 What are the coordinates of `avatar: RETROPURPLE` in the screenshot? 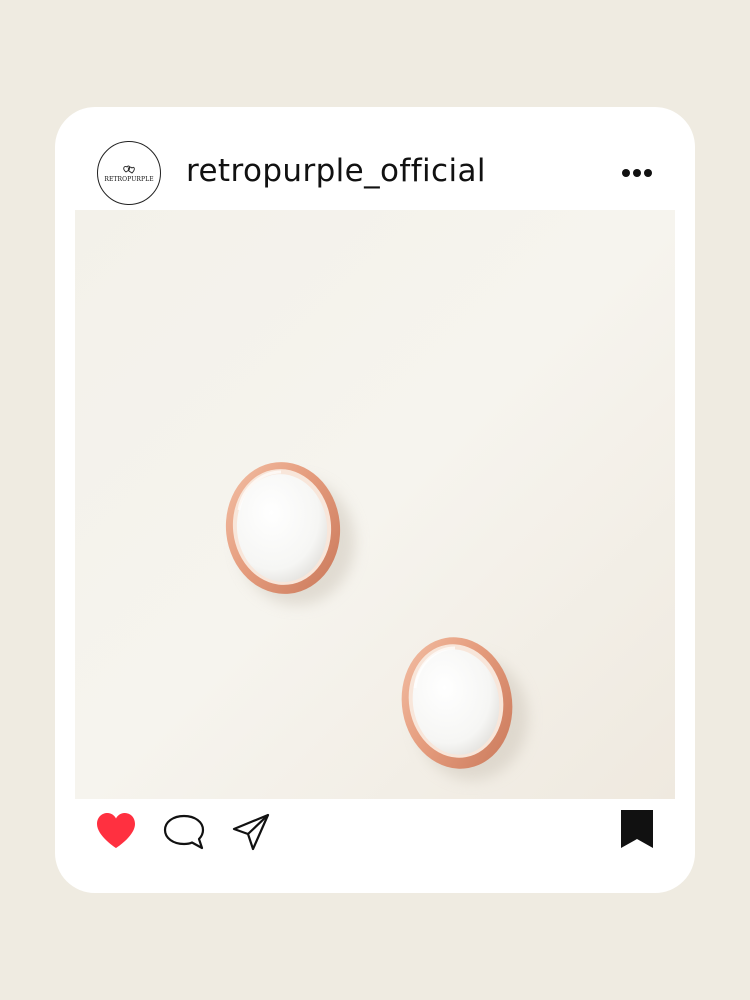 It's located at (129, 173).